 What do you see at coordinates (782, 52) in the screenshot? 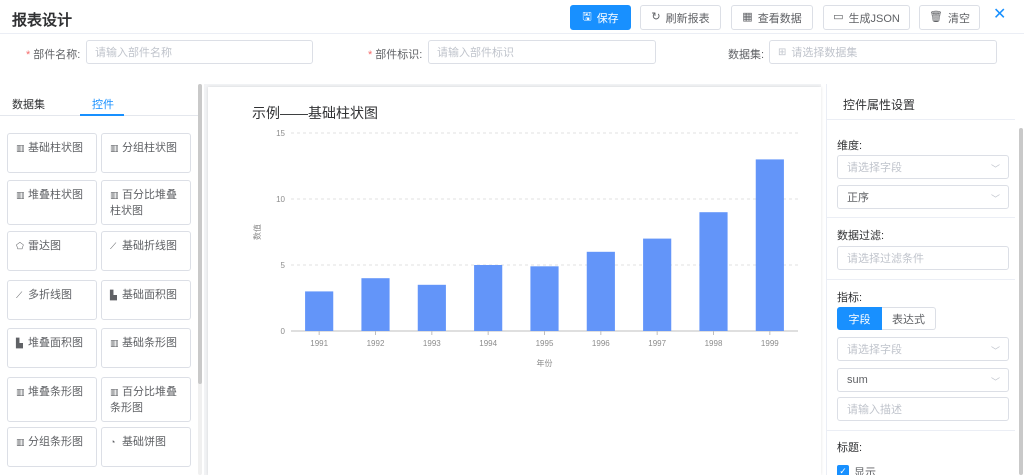
I see `grid-icon: ⊞` at bounding box center [782, 52].